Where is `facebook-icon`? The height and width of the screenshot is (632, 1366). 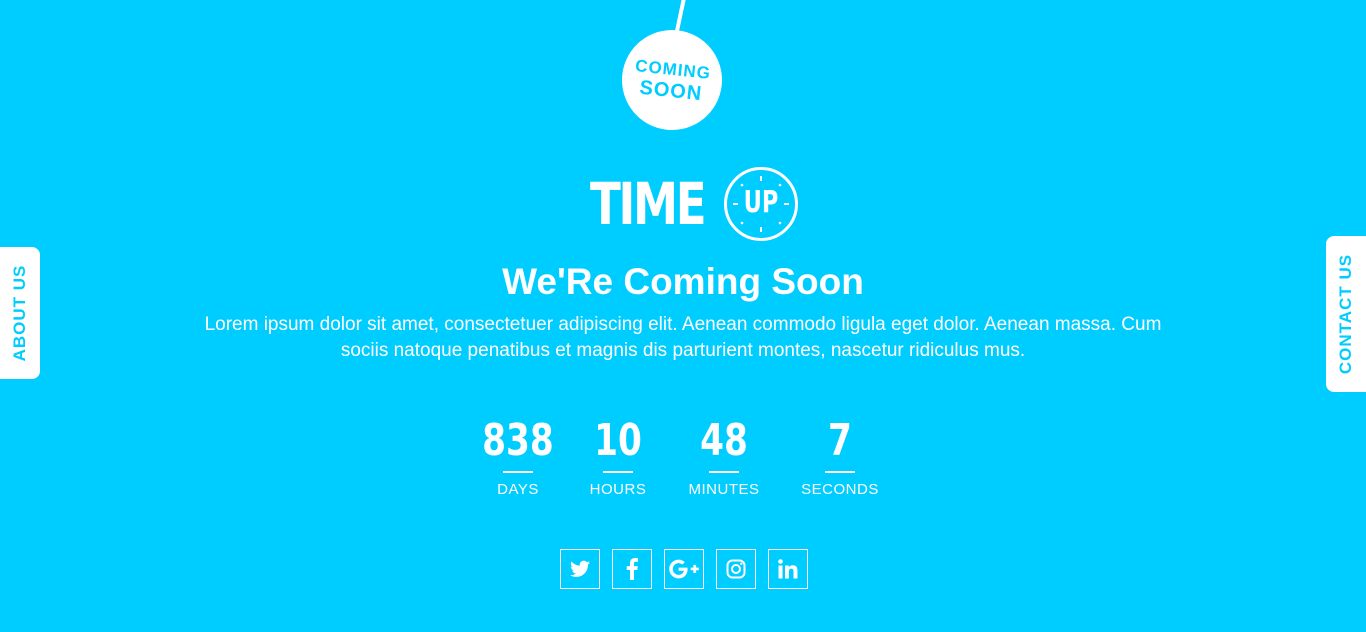 facebook-icon is located at coordinates (632, 569).